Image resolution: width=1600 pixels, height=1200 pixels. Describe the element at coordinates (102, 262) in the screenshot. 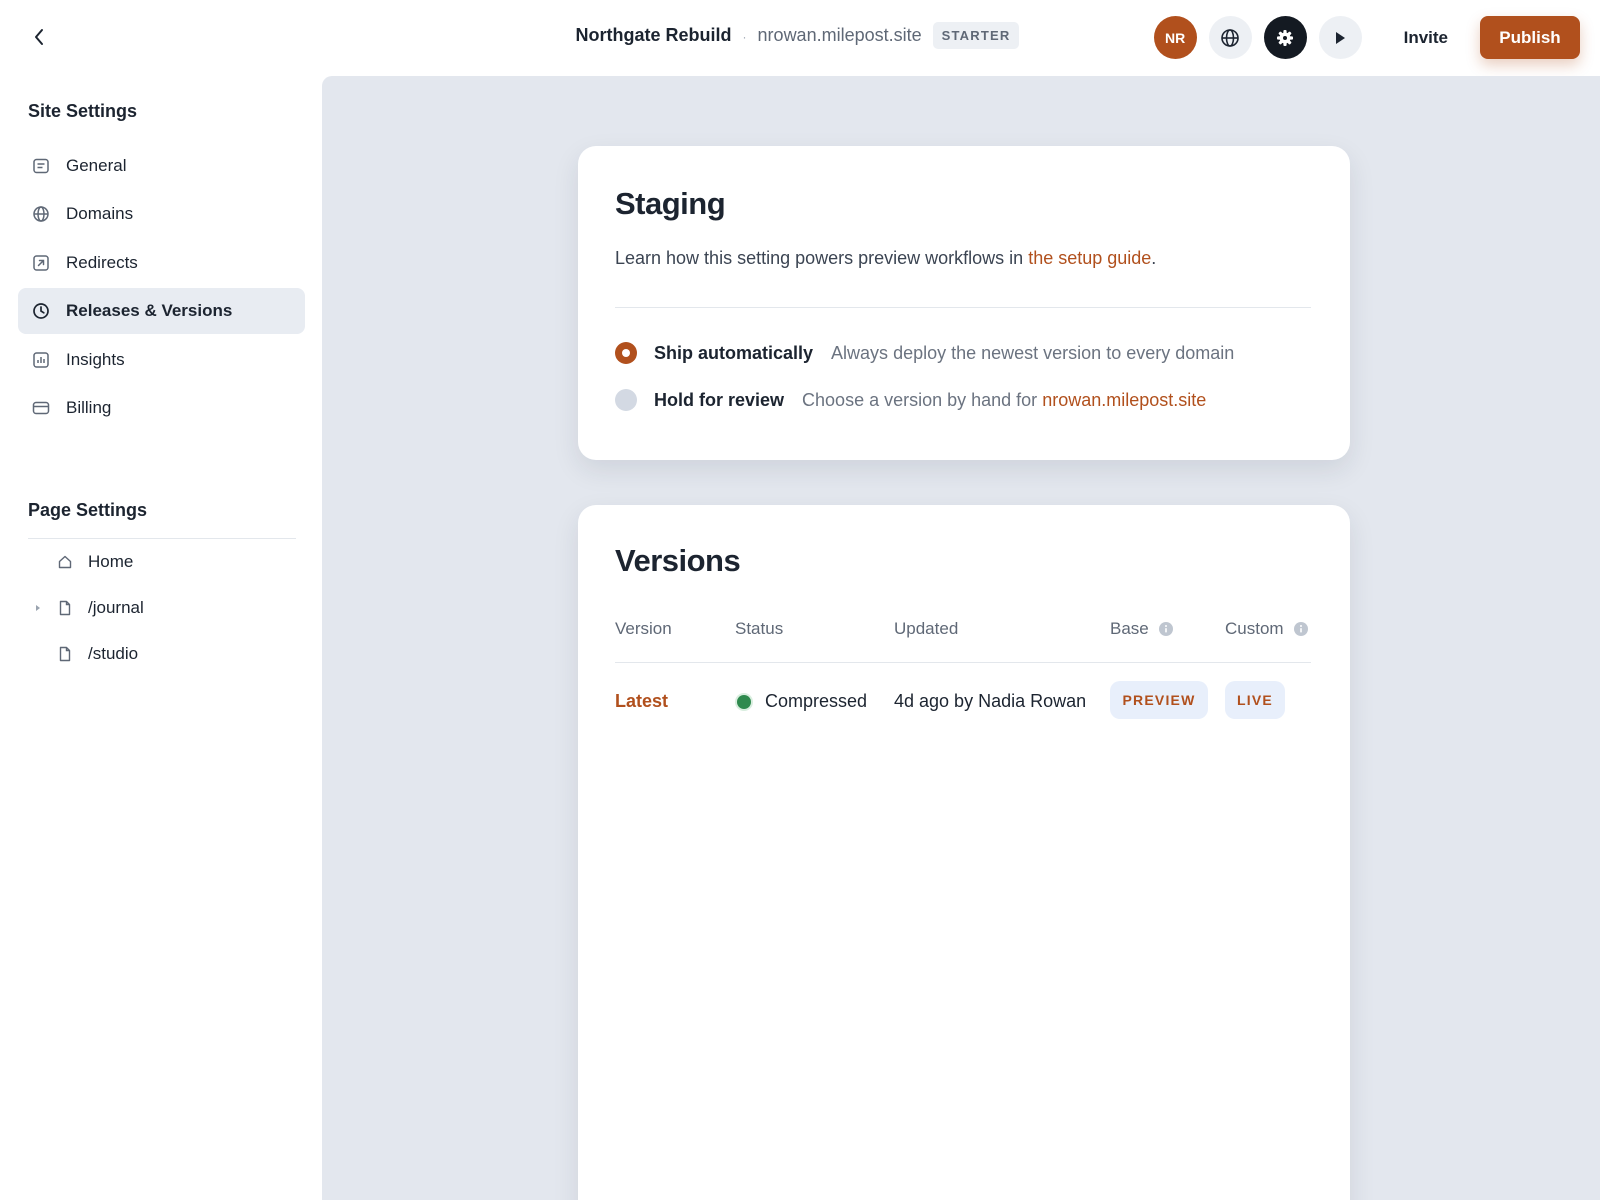

I see `sidebar-item-label: Redirects` at that location.